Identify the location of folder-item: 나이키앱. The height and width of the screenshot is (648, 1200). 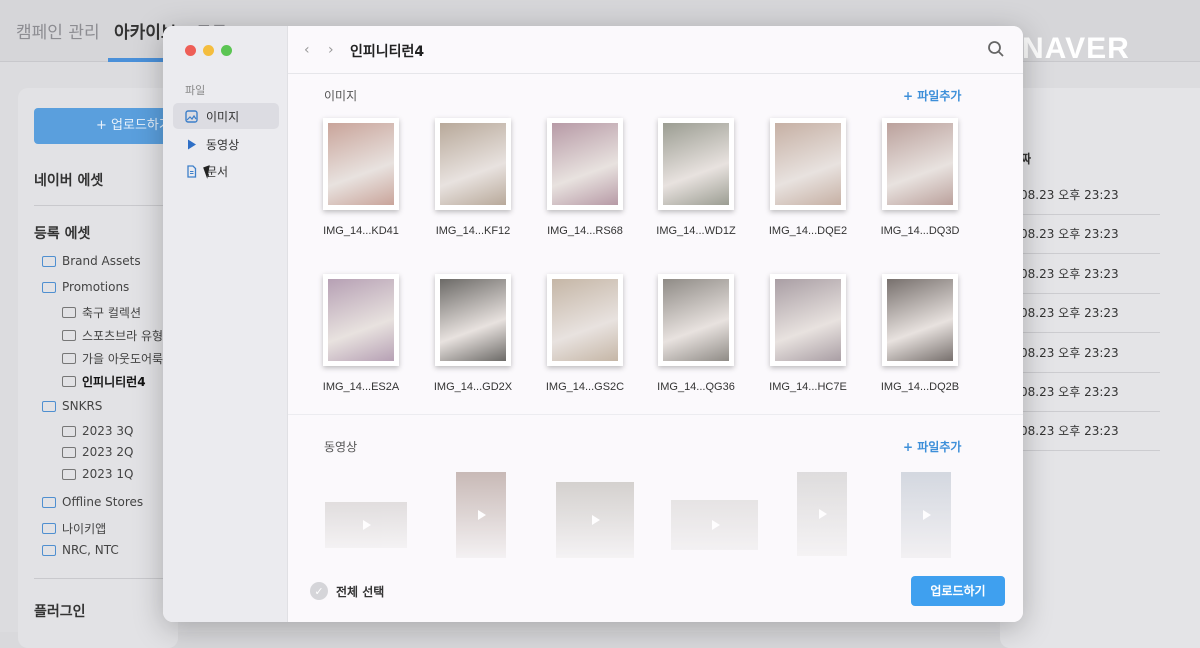
(74, 528).